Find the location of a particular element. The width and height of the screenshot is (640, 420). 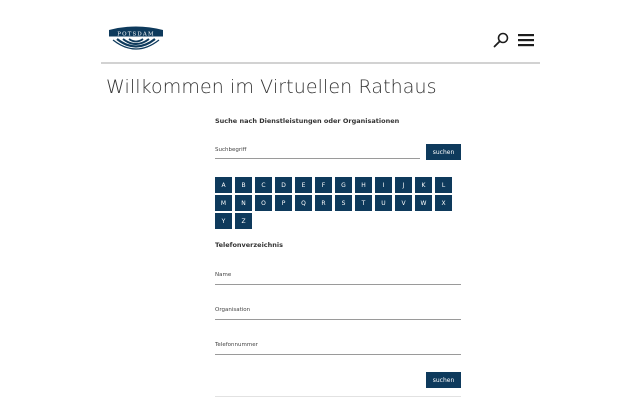

phone-search-button: suchen is located at coordinates (443, 380).